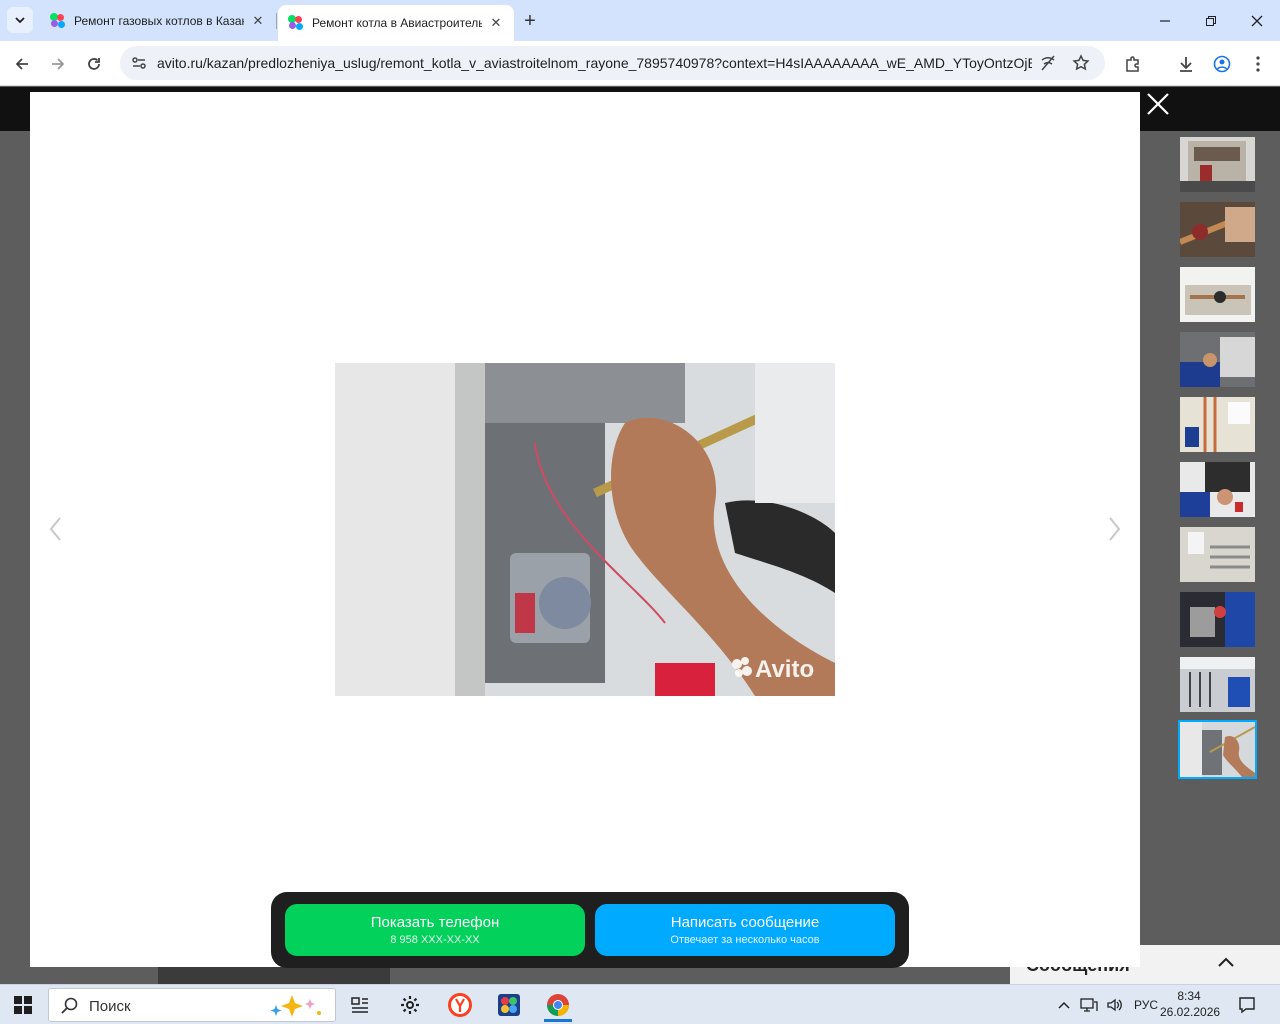 The width and height of the screenshot is (1280, 1024). I want to click on page-thumbnails-dimmed, so click(274, 975).